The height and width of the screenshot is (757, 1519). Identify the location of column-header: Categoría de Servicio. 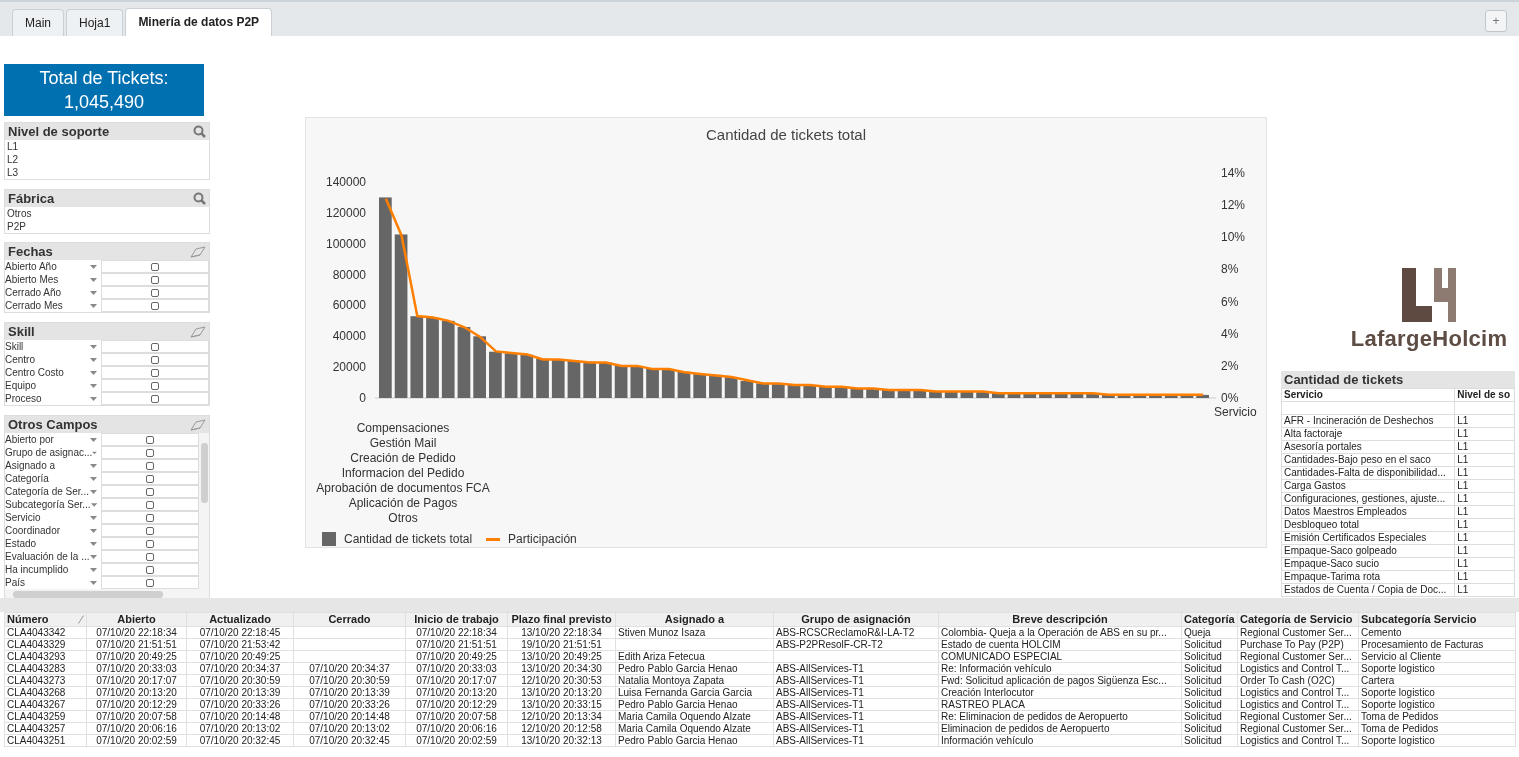
(1298, 619).